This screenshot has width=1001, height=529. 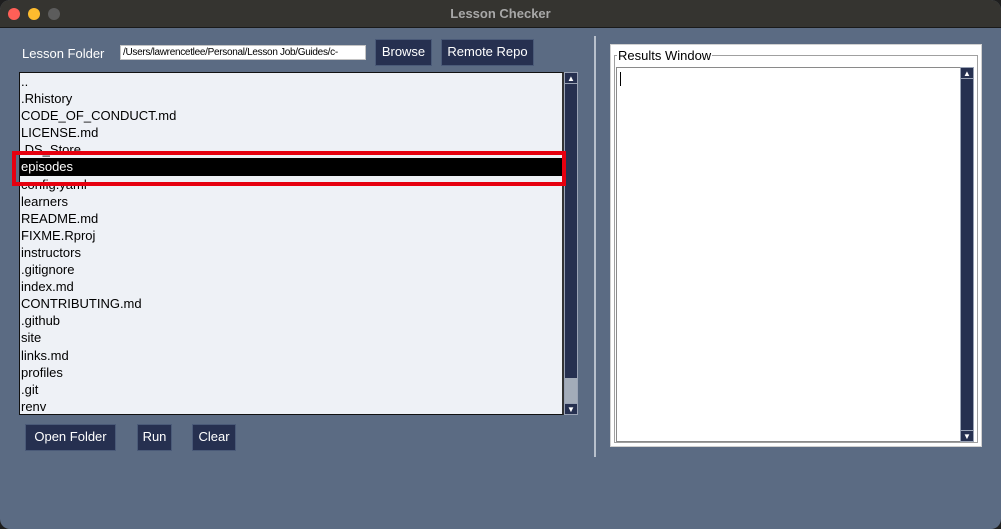 What do you see at coordinates (70, 437) in the screenshot?
I see `open-folder-button: Open Folder` at bounding box center [70, 437].